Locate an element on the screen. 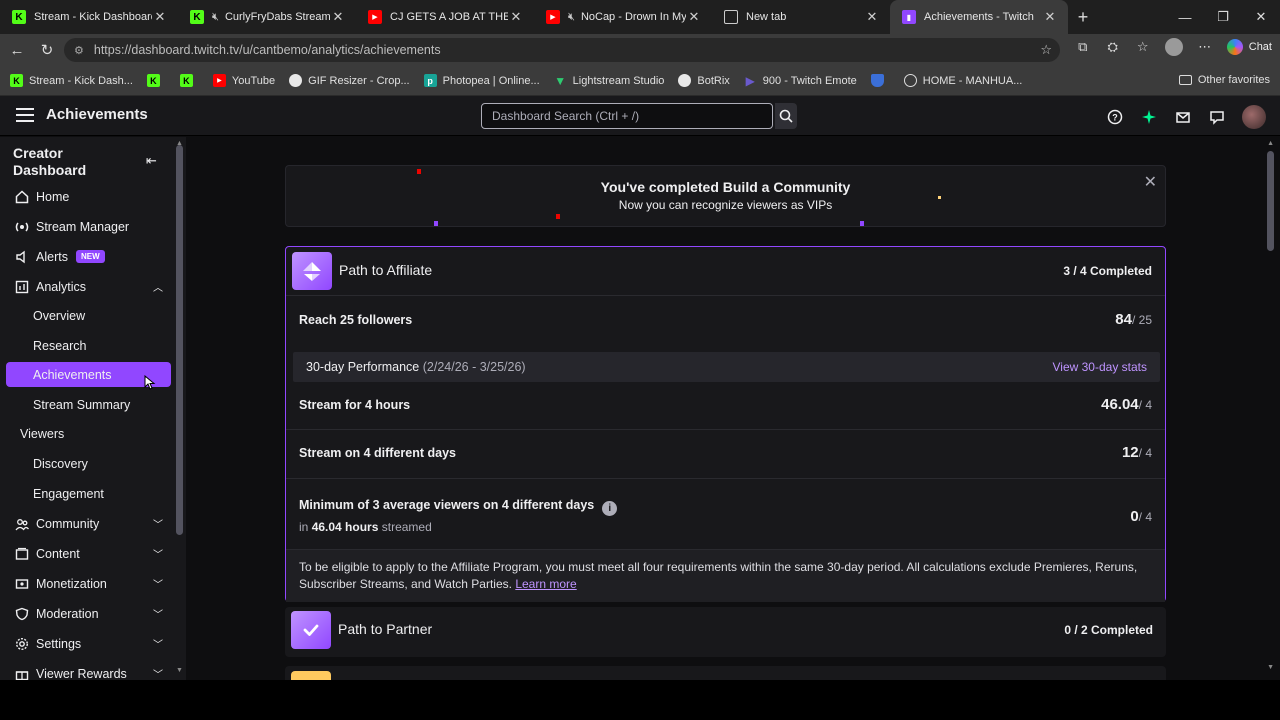  learn-more-link: Learn more is located at coordinates (545, 584).